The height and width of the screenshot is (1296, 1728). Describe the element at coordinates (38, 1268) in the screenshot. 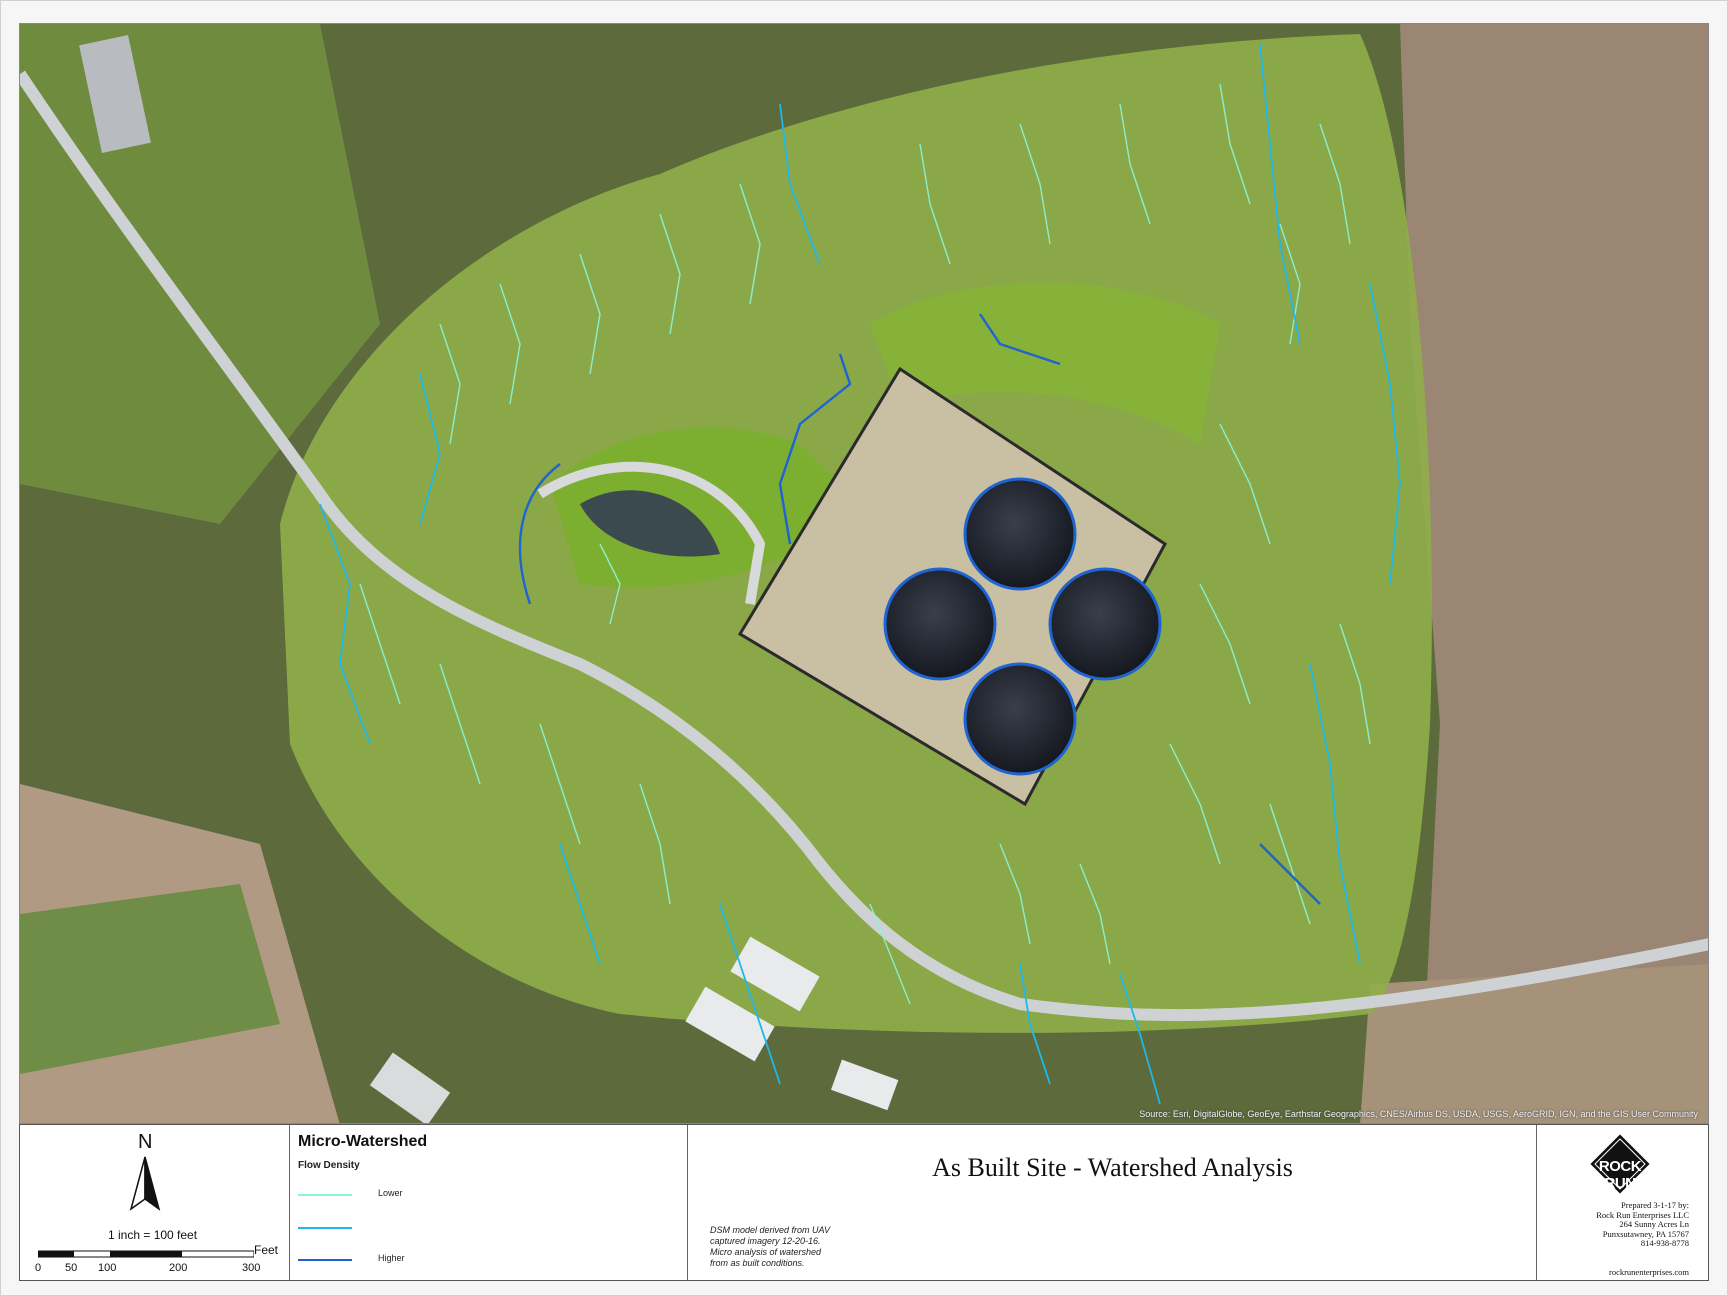

I see `scale-tick: 0` at that location.